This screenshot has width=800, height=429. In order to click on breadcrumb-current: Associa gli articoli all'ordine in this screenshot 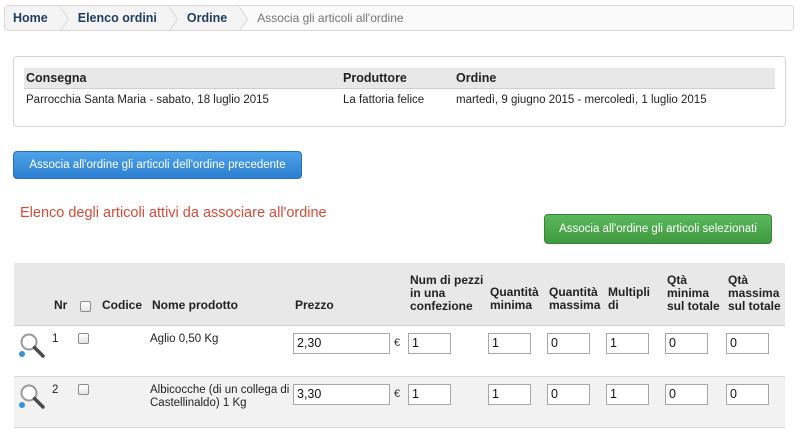, I will do `click(330, 18)`.